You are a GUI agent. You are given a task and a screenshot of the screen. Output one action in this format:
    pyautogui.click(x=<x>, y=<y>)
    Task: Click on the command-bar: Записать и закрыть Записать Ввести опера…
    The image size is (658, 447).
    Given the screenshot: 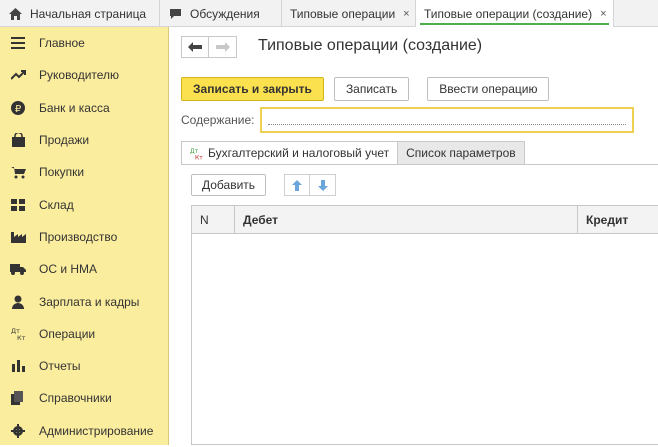 What is the action you would take?
    pyautogui.click(x=369, y=89)
    